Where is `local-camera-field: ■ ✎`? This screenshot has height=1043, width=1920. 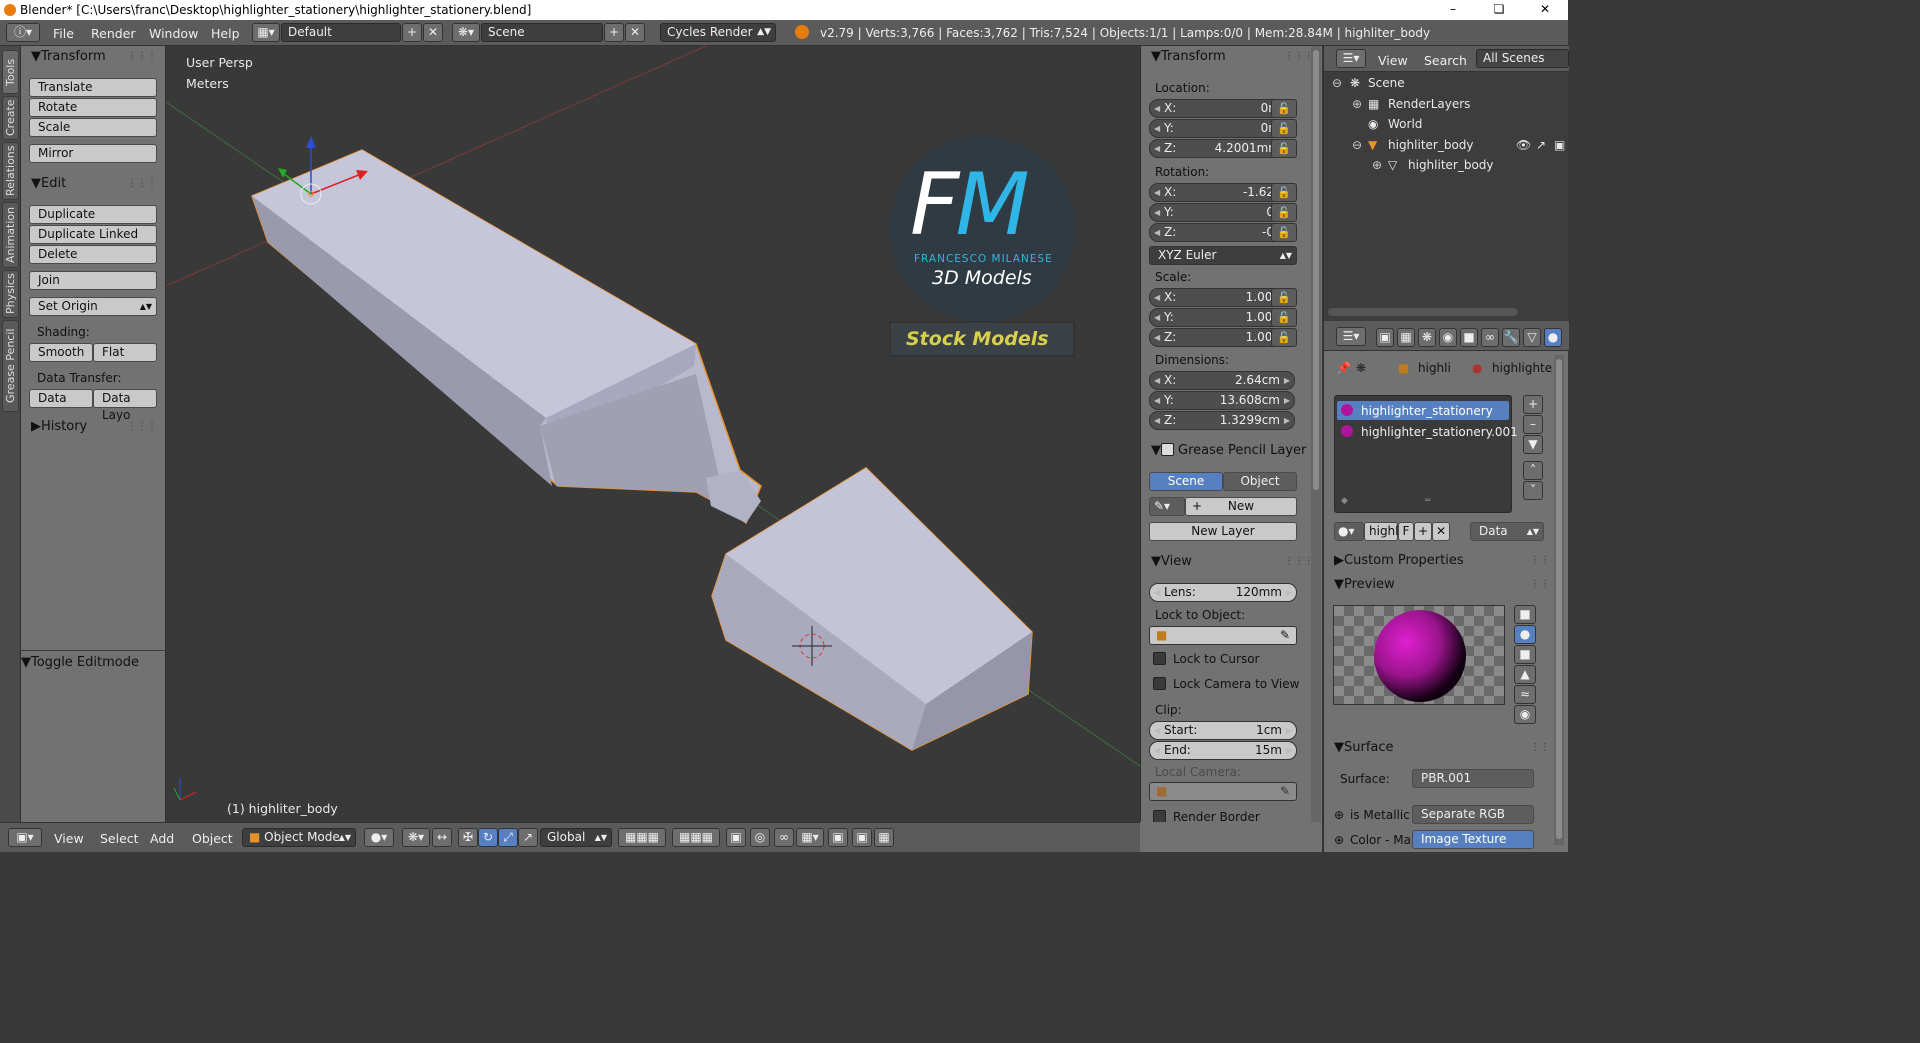 local-camera-field: ■ ✎ is located at coordinates (1223, 791).